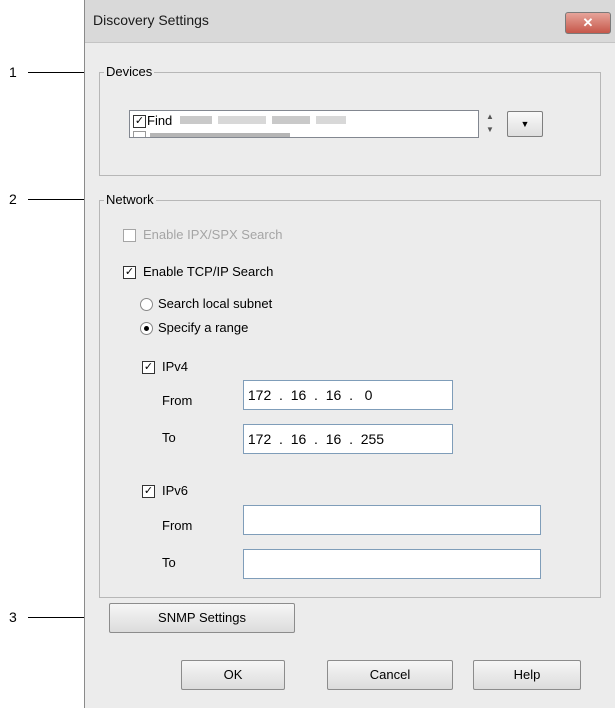  What do you see at coordinates (392, 520) in the screenshot?
I see `ipv6-from-field` at bounding box center [392, 520].